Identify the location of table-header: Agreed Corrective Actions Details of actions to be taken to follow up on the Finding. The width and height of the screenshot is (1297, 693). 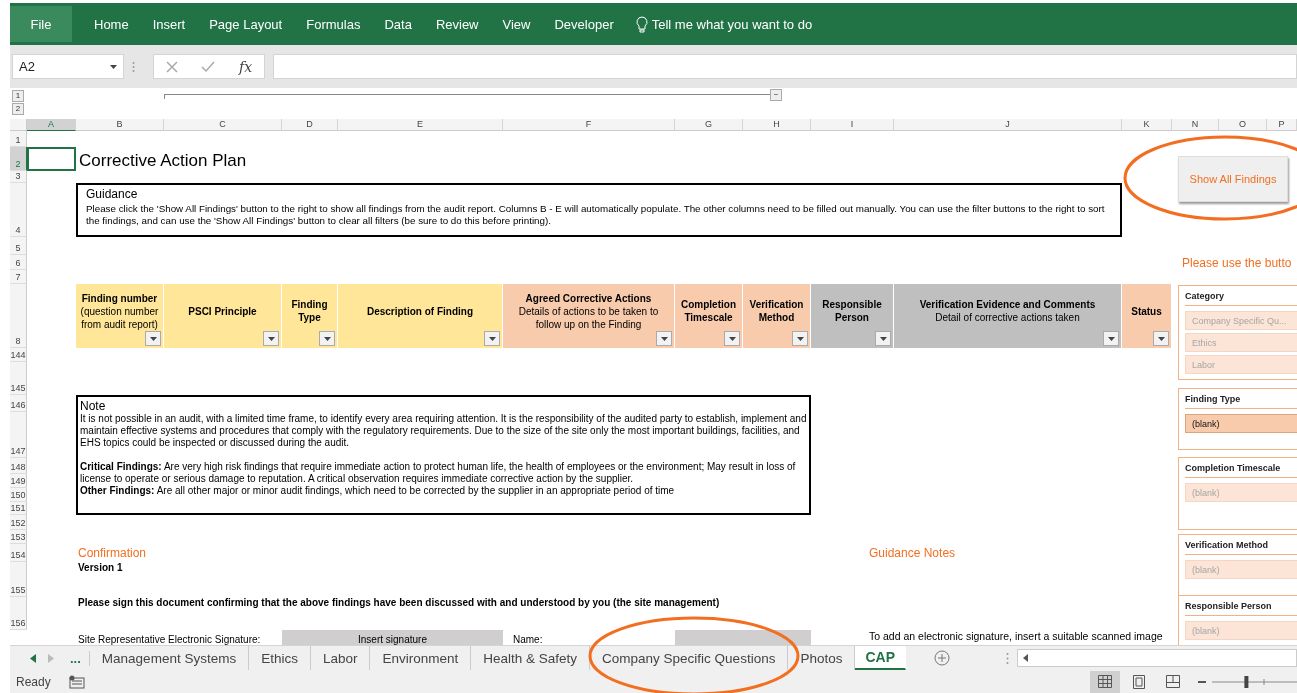
(589, 316).